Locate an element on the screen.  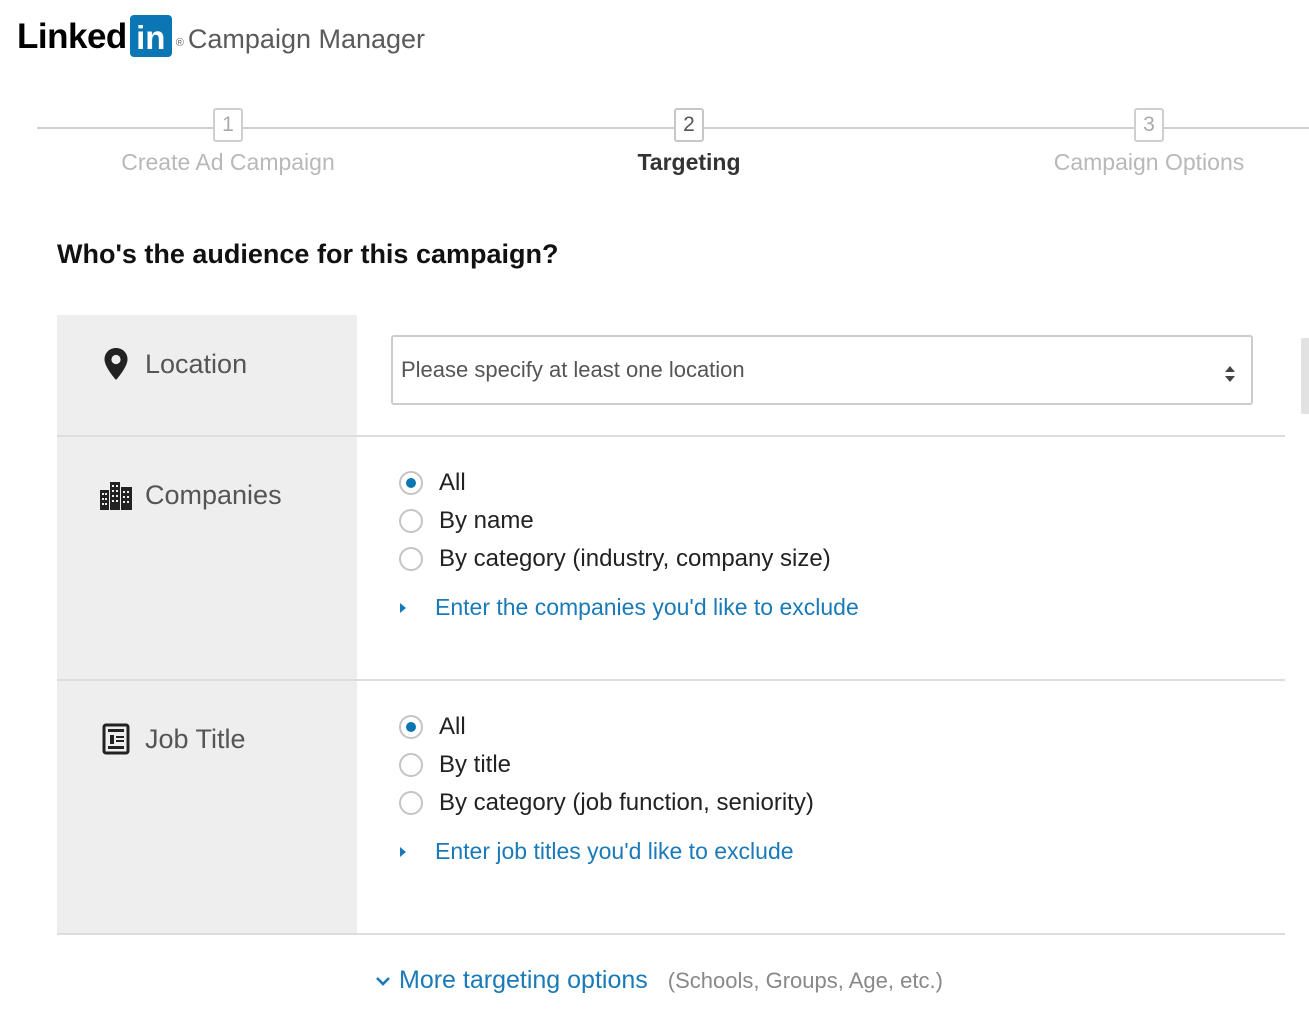
row-content: Please specify at least one location is located at coordinates (821, 375).